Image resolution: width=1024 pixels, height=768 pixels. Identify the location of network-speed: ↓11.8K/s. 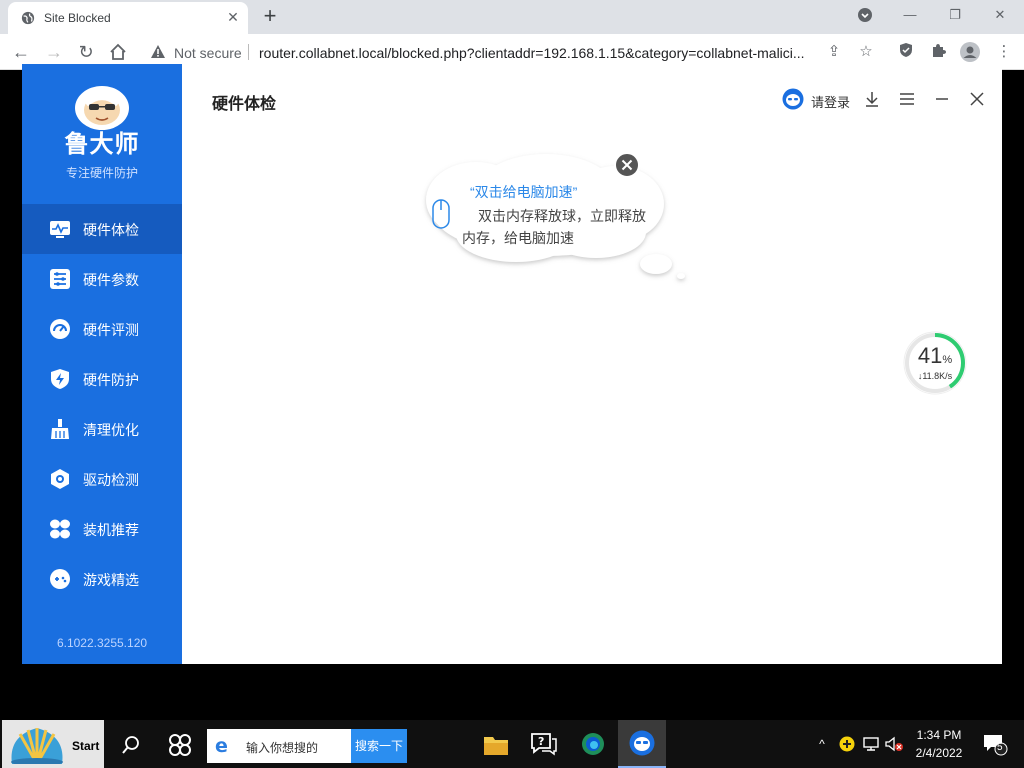
(935, 376).